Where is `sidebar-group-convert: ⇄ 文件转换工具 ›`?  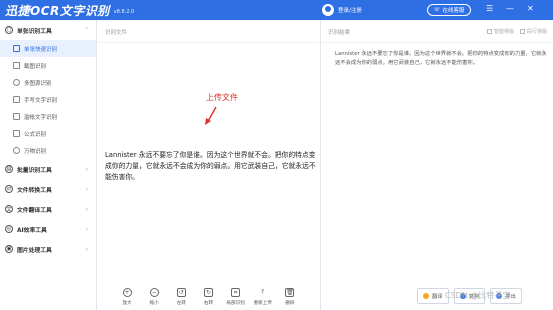
sidebar-group-convert: ⇄ 文件转换工具 › is located at coordinates (48, 189).